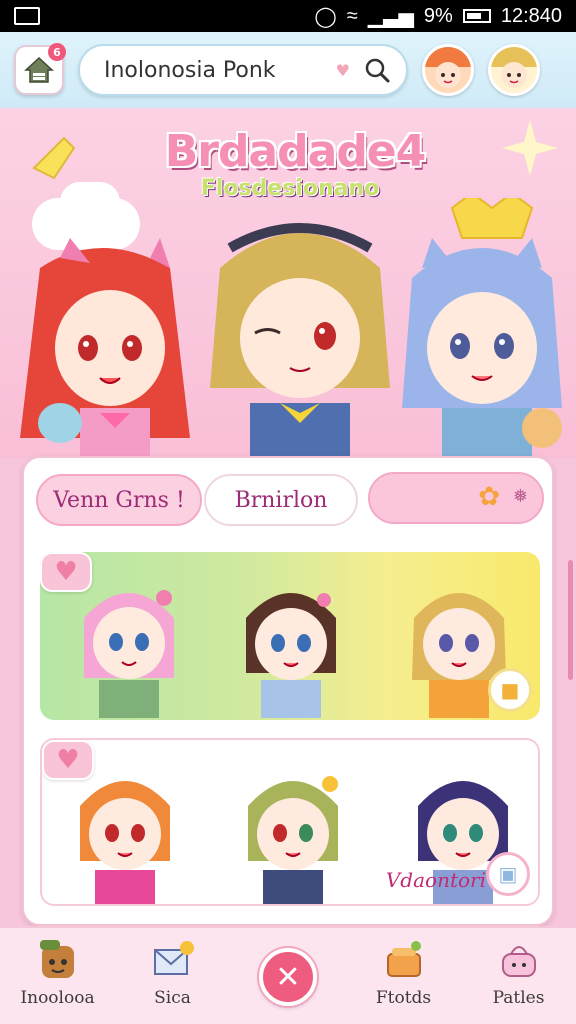  I want to click on home-button: 6, so click(40, 69).